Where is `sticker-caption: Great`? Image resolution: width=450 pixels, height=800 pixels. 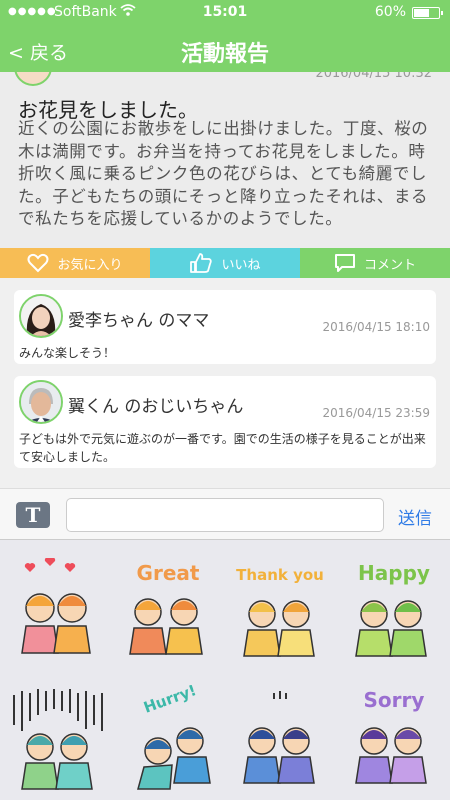
sticker-caption: Great is located at coordinates (168, 573).